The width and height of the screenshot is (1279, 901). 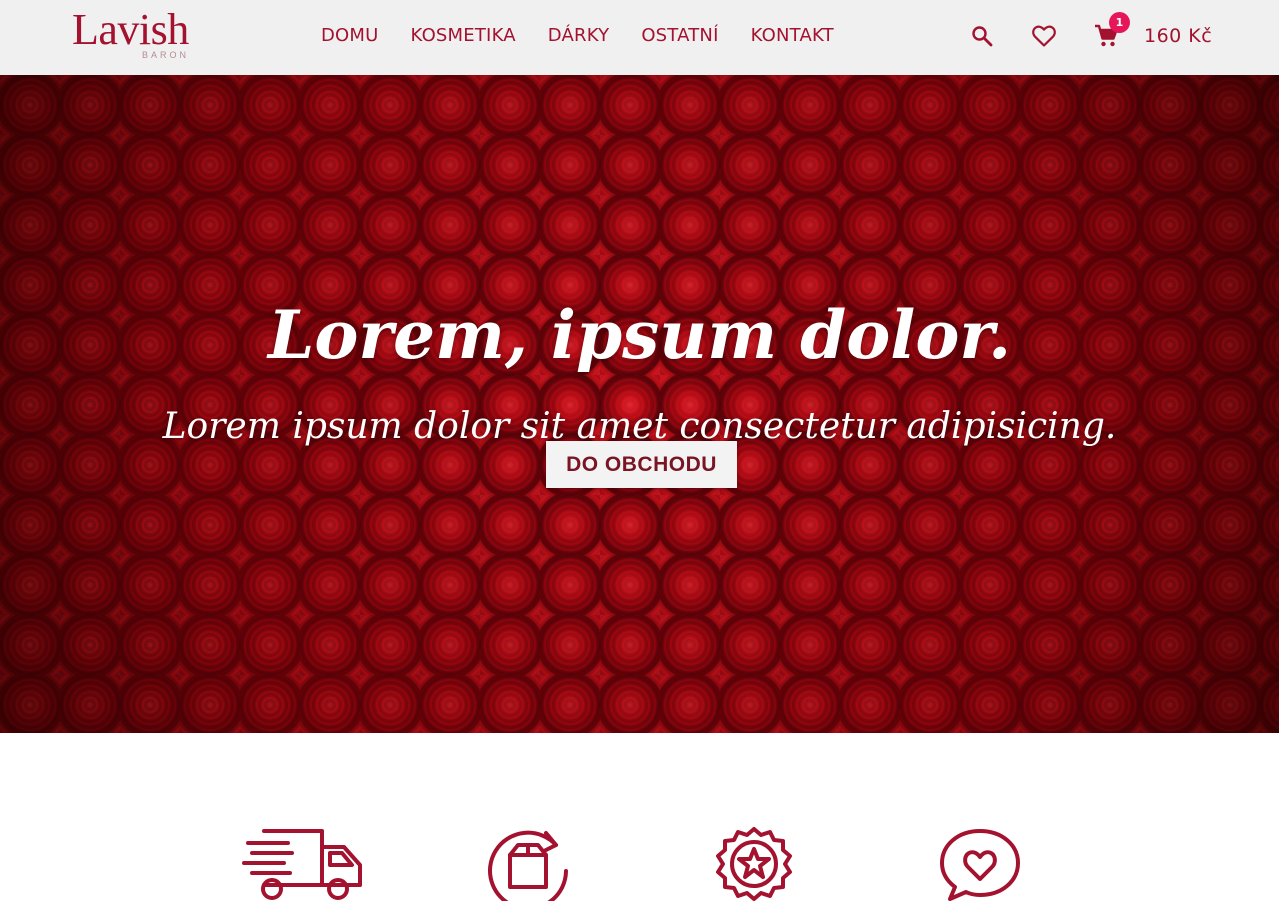 I want to click on shop-button: DO OBCHODU, so click(x=641, y=464).